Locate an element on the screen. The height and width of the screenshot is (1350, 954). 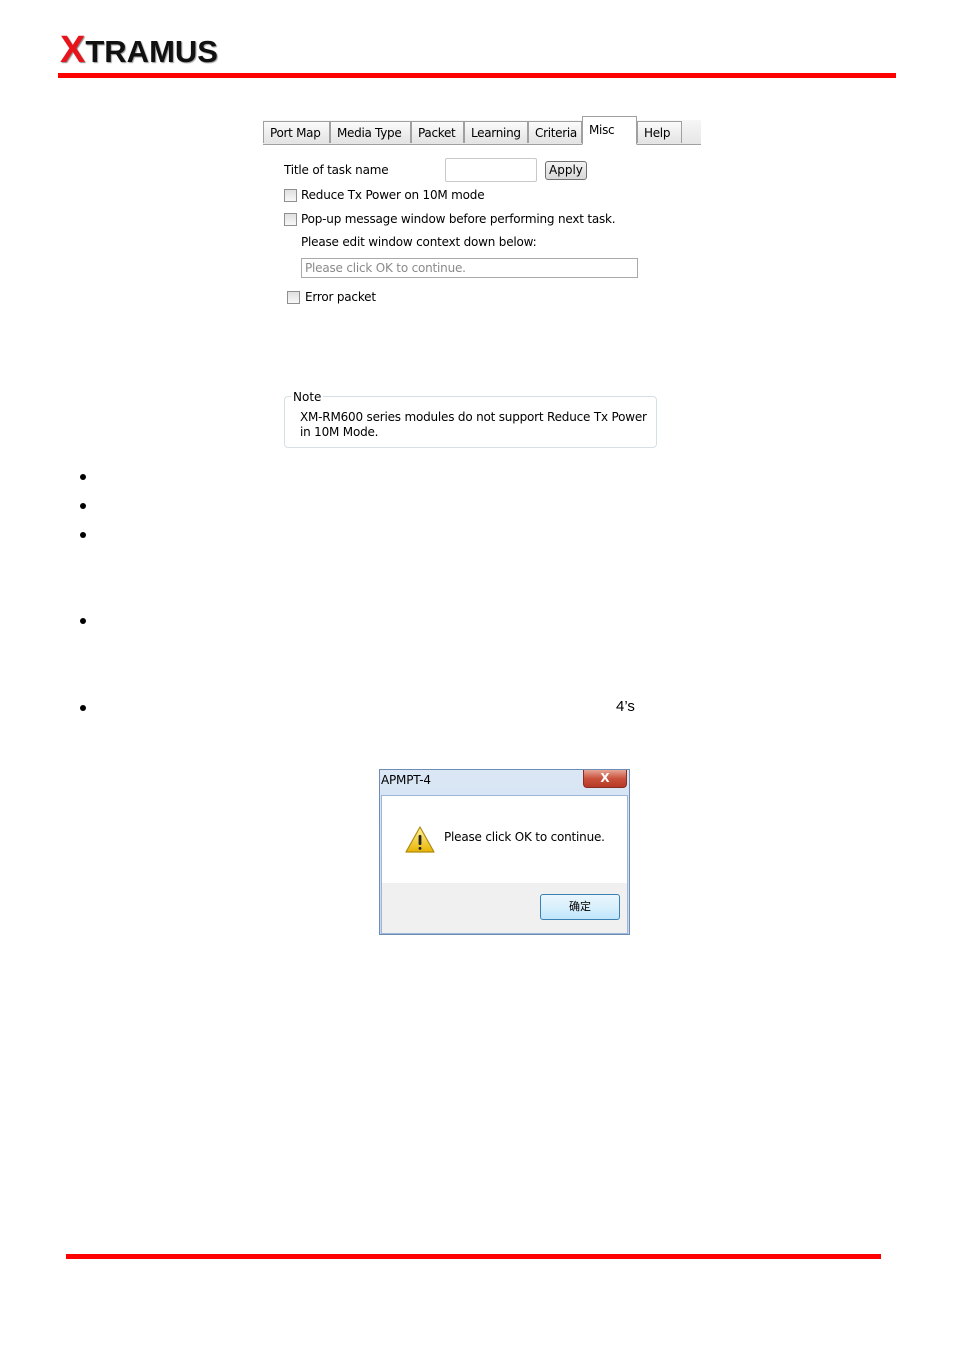
logo-text: TRAMUS is located at coordinates (151, 51).